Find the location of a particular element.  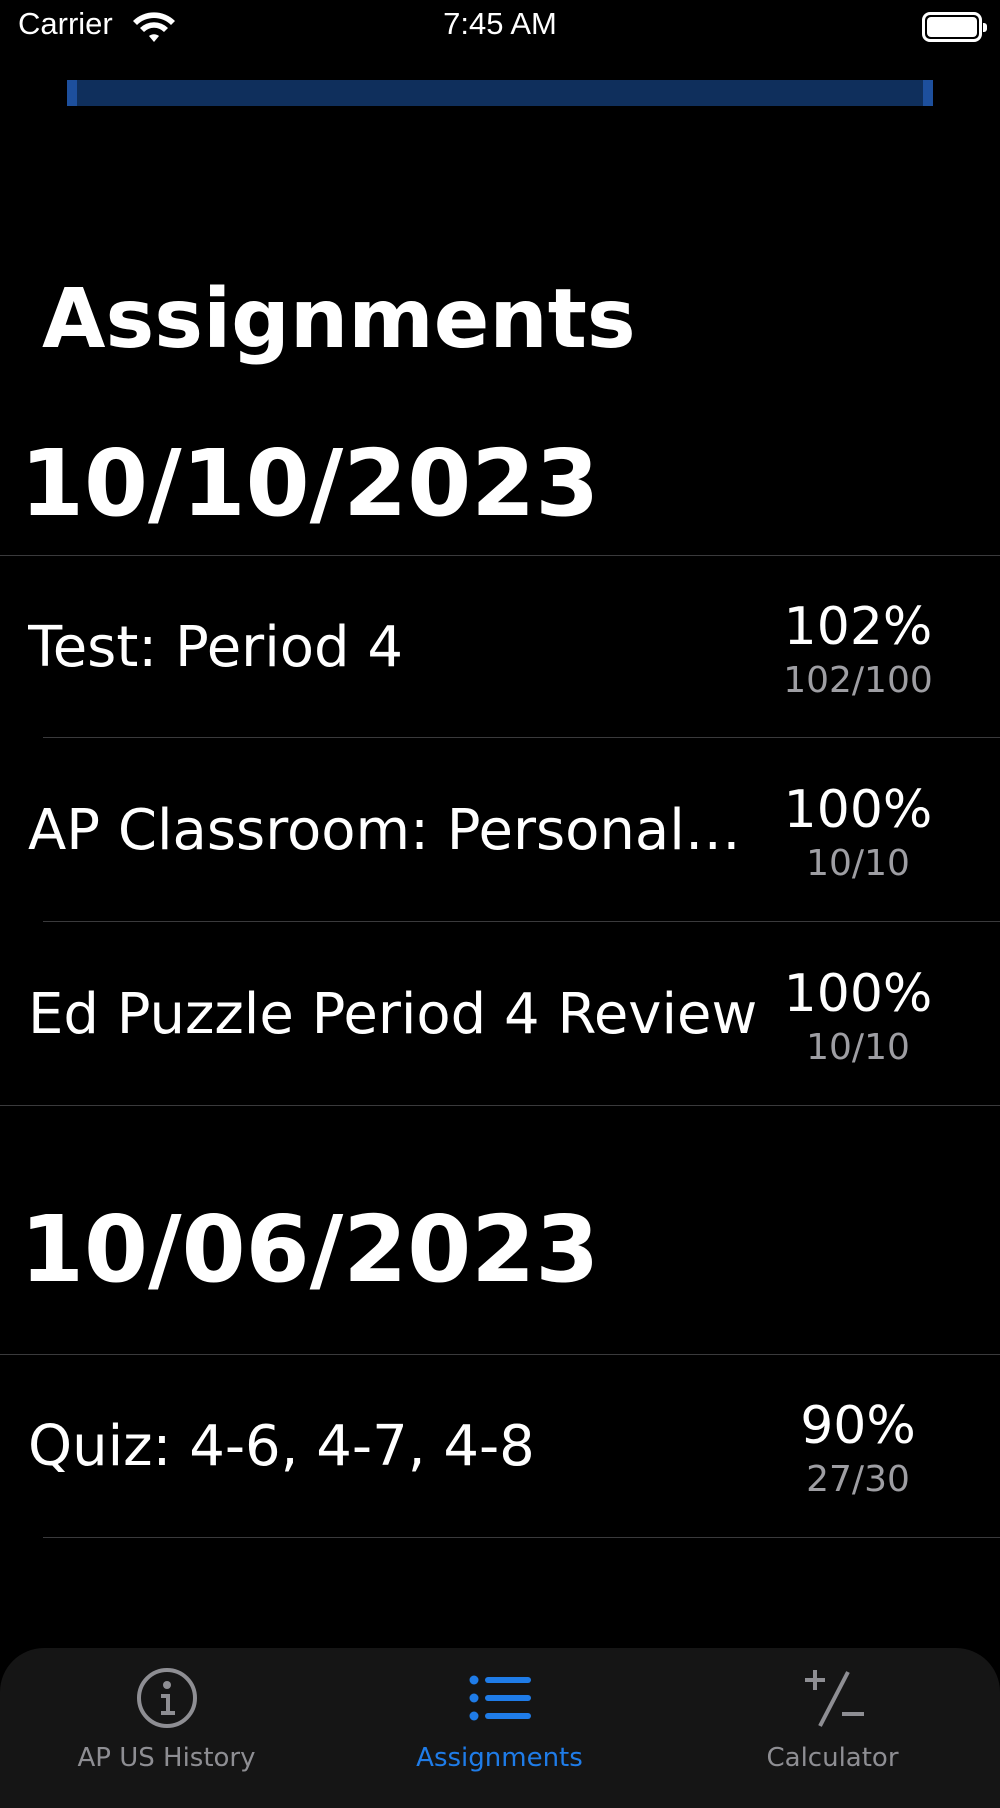

assignment-row: Test: Period 4 102% 102/100 is located at coordinates (500, 647).